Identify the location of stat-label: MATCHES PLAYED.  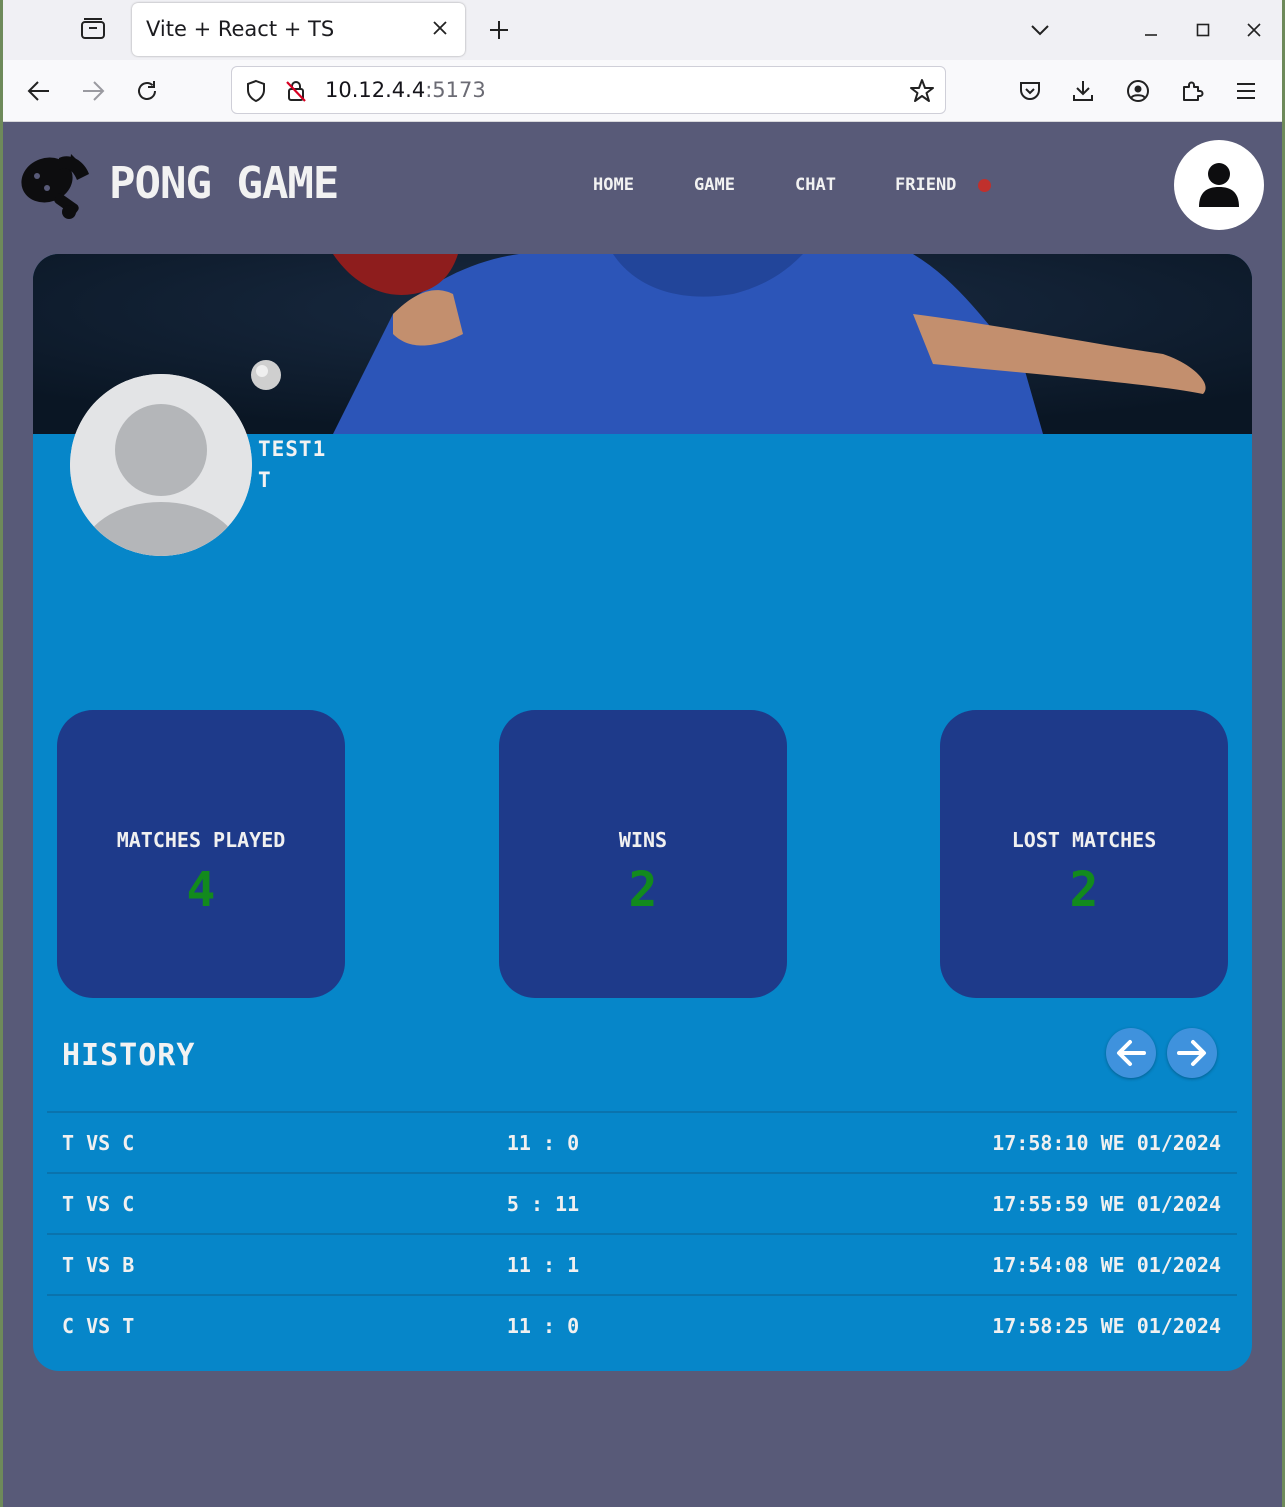
(201, 840).